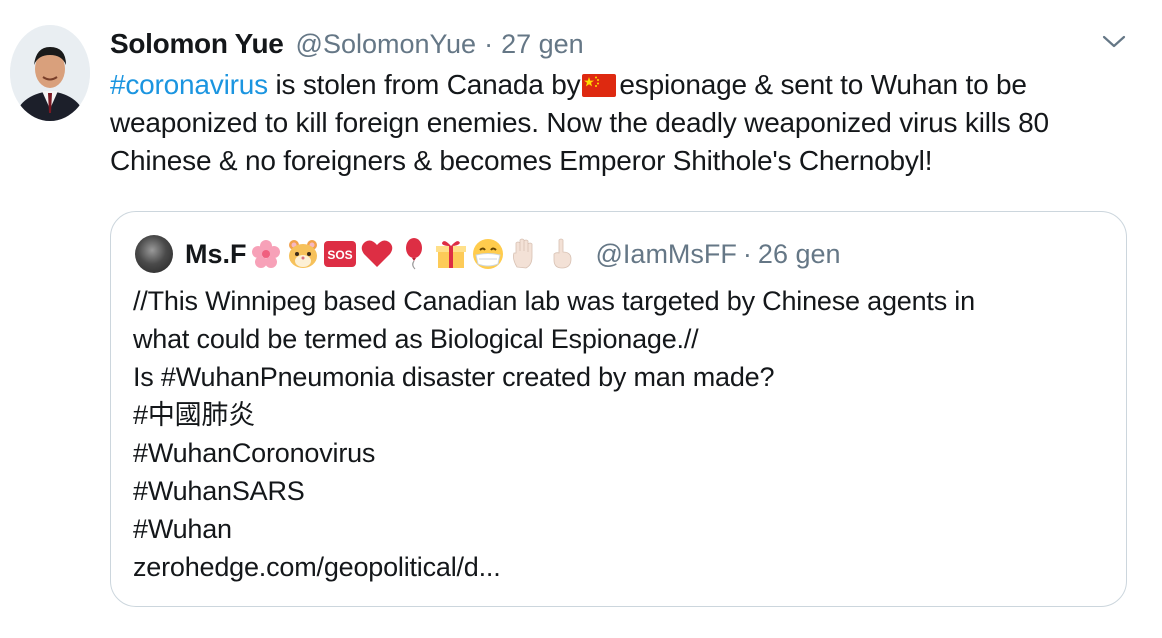 Image resolution: width=1162 pixels, height=638 pixels. I want to click on sos-button-icon: SOS, so click(339, 254).